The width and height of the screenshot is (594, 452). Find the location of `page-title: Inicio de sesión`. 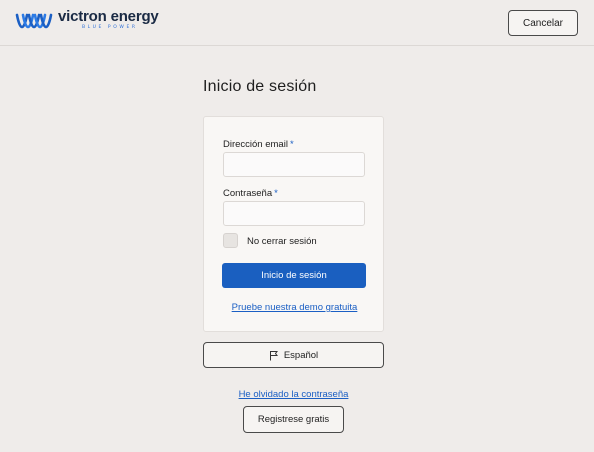

page-title: Inicio de sesión is located at coordinates (260, 86).